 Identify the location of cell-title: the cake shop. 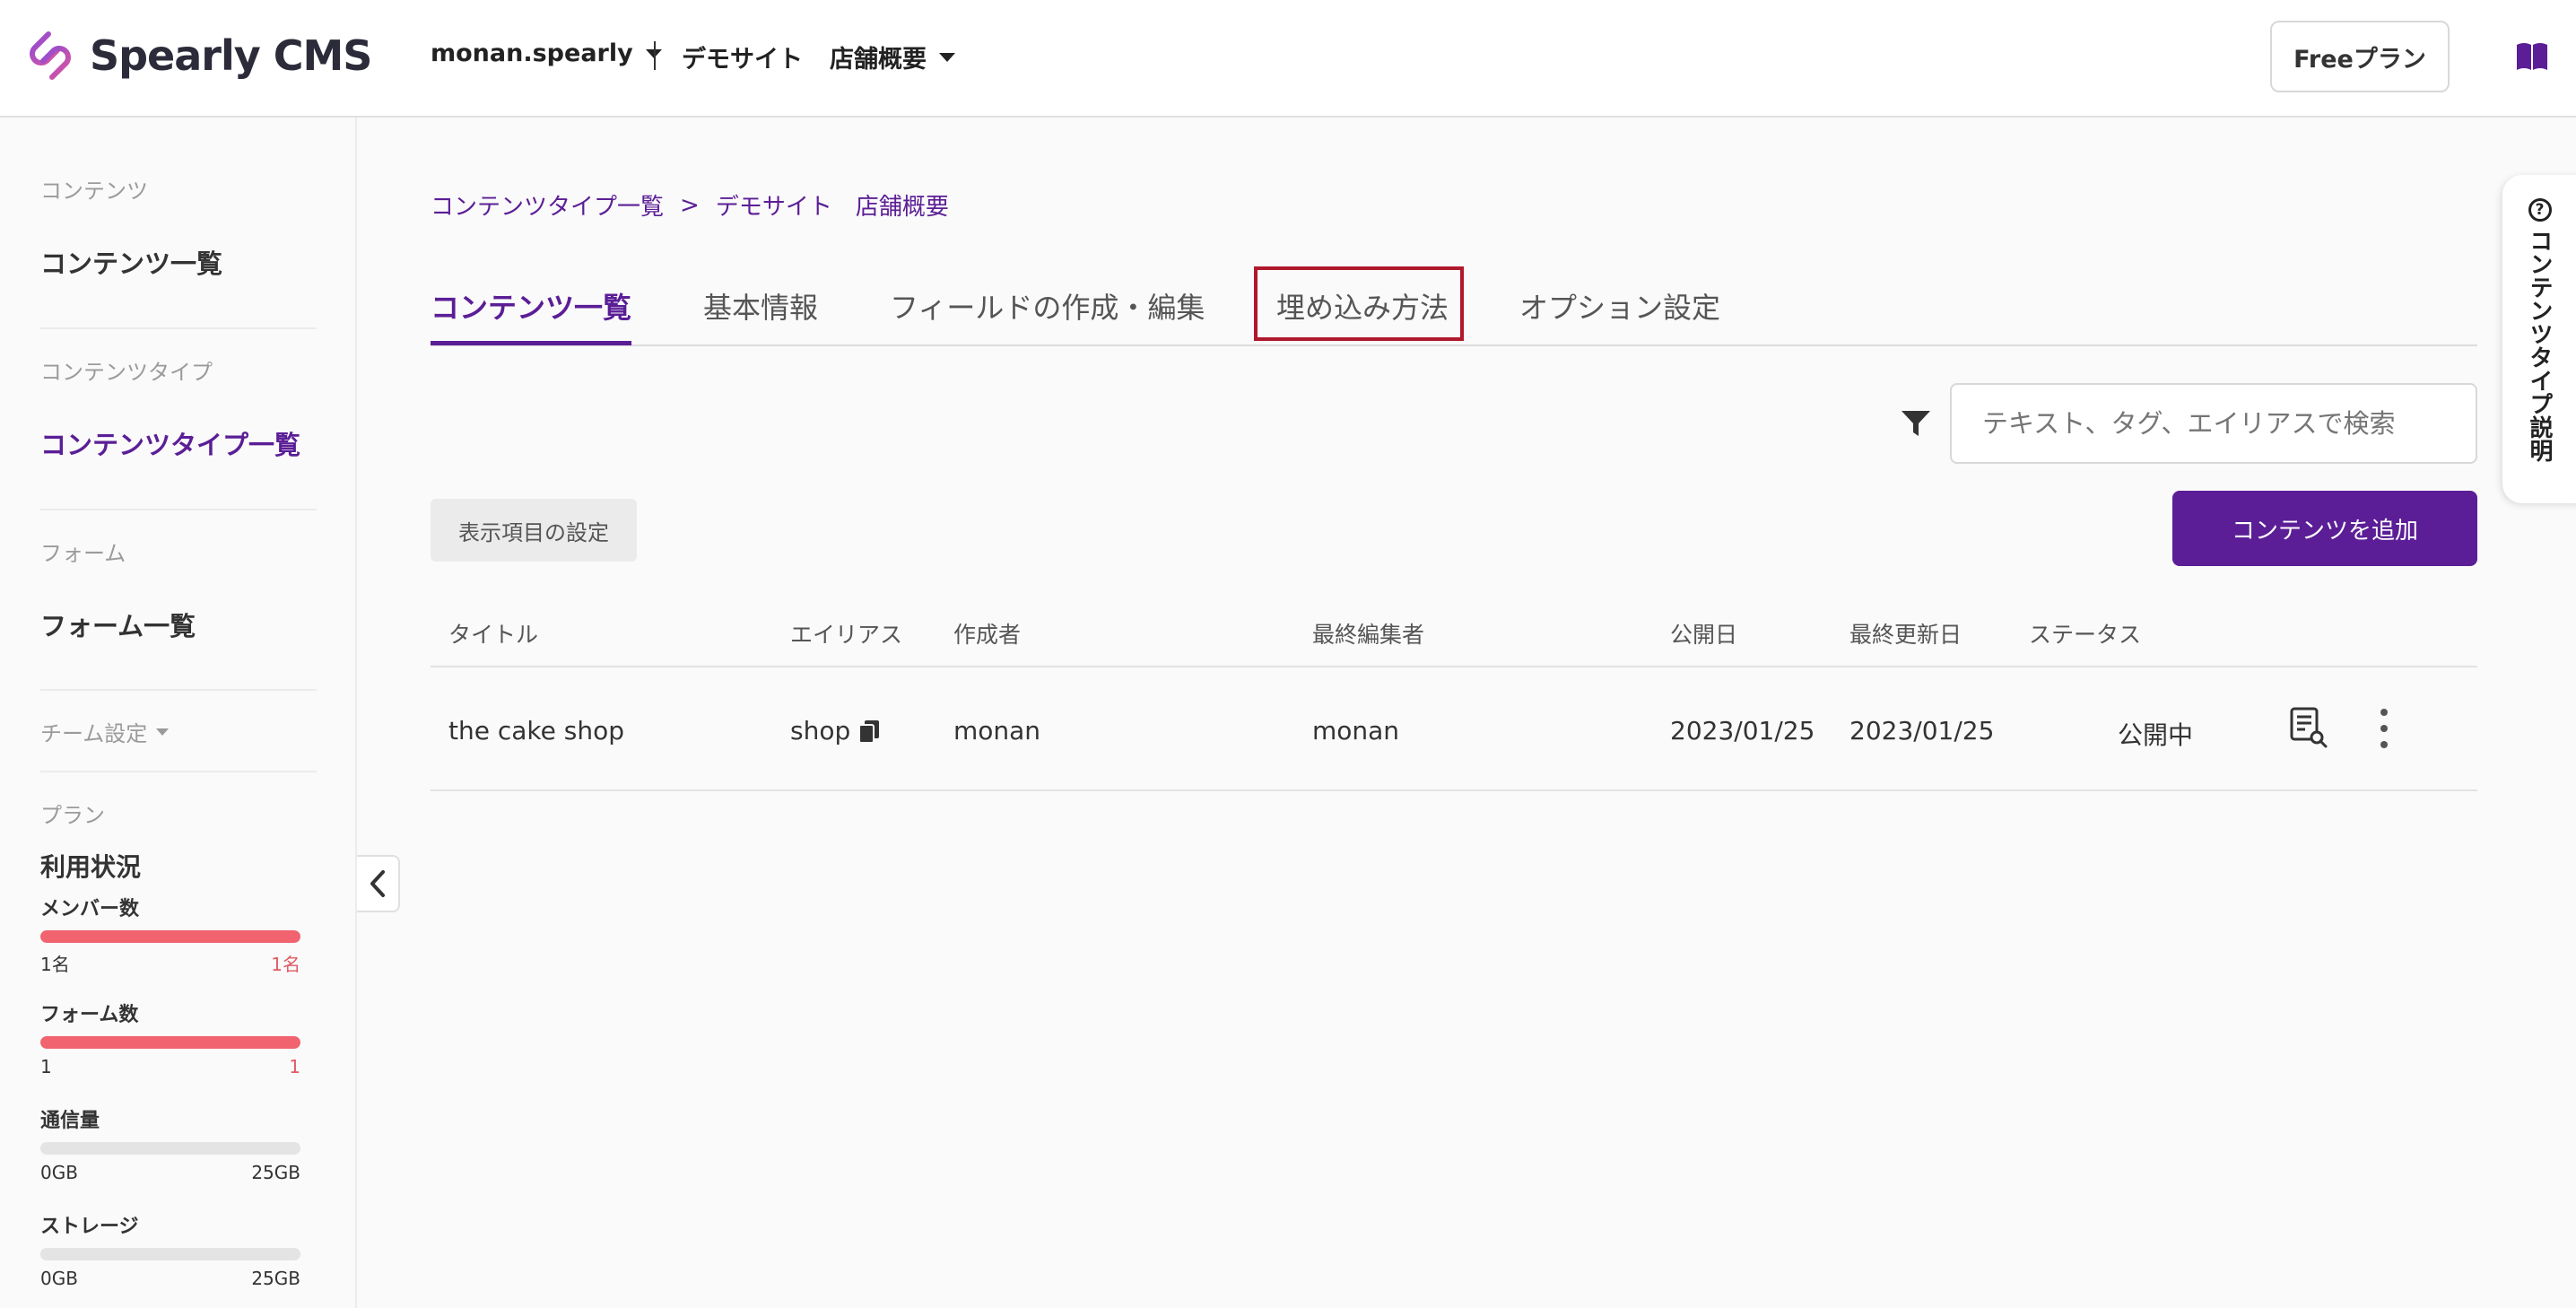
(536, 731).